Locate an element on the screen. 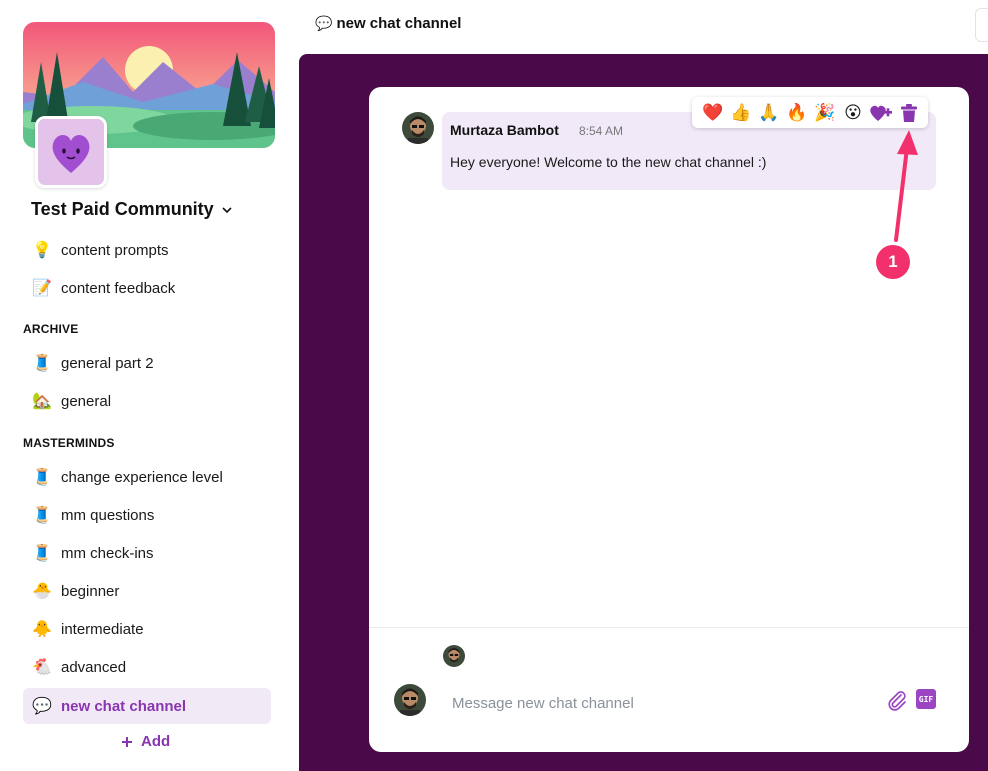 The width and height of the screenshot is (988, 771). house-icon: 🏡 is located at coordinates (42, 401).